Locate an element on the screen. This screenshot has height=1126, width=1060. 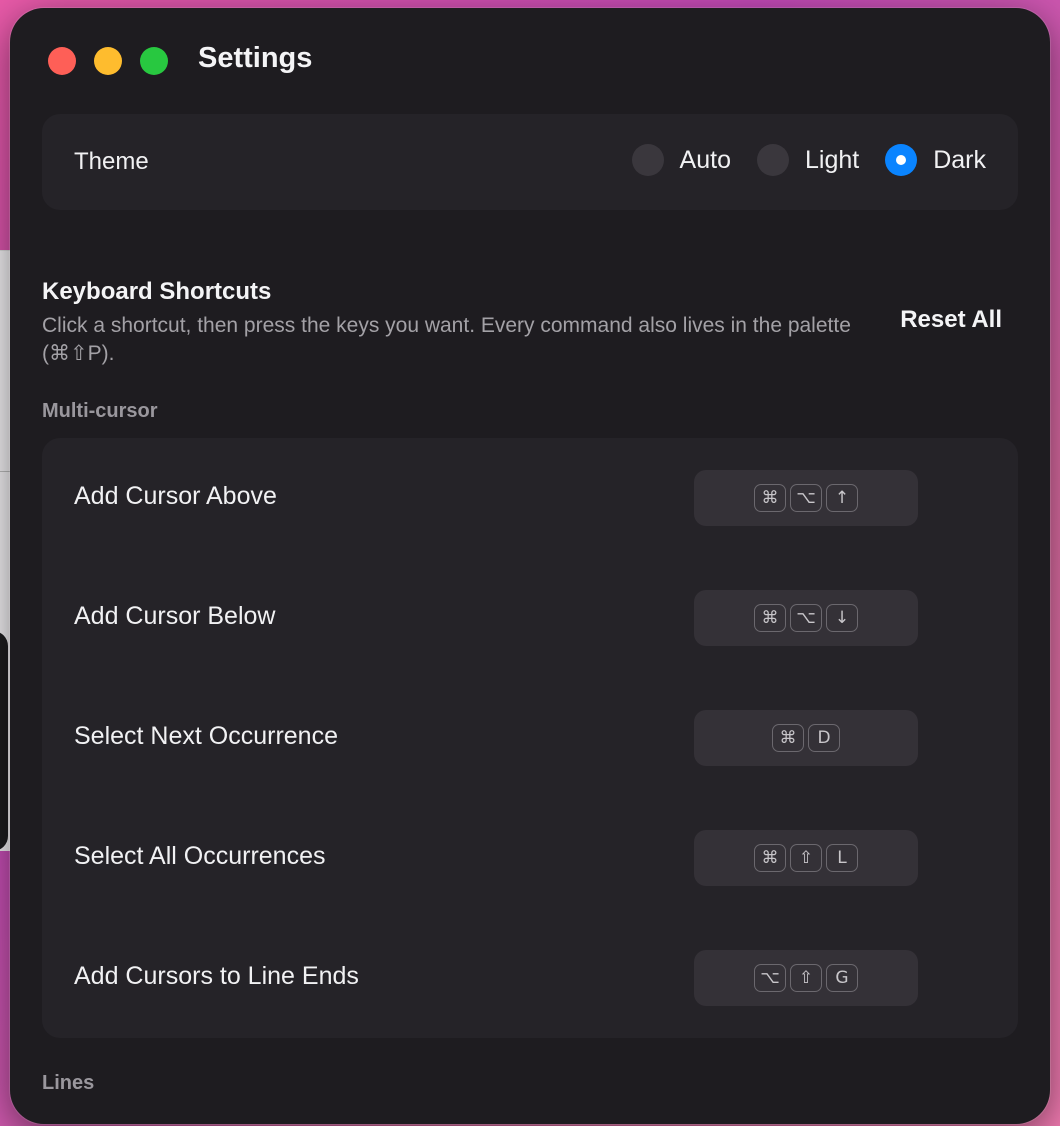
key-cap: ↓ is located at coordinates (842, 618).